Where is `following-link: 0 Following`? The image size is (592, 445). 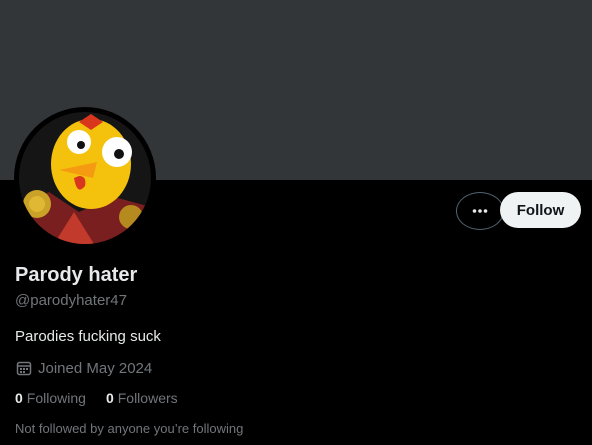
following-link: 0 Following is located at coordinates (50, 398).